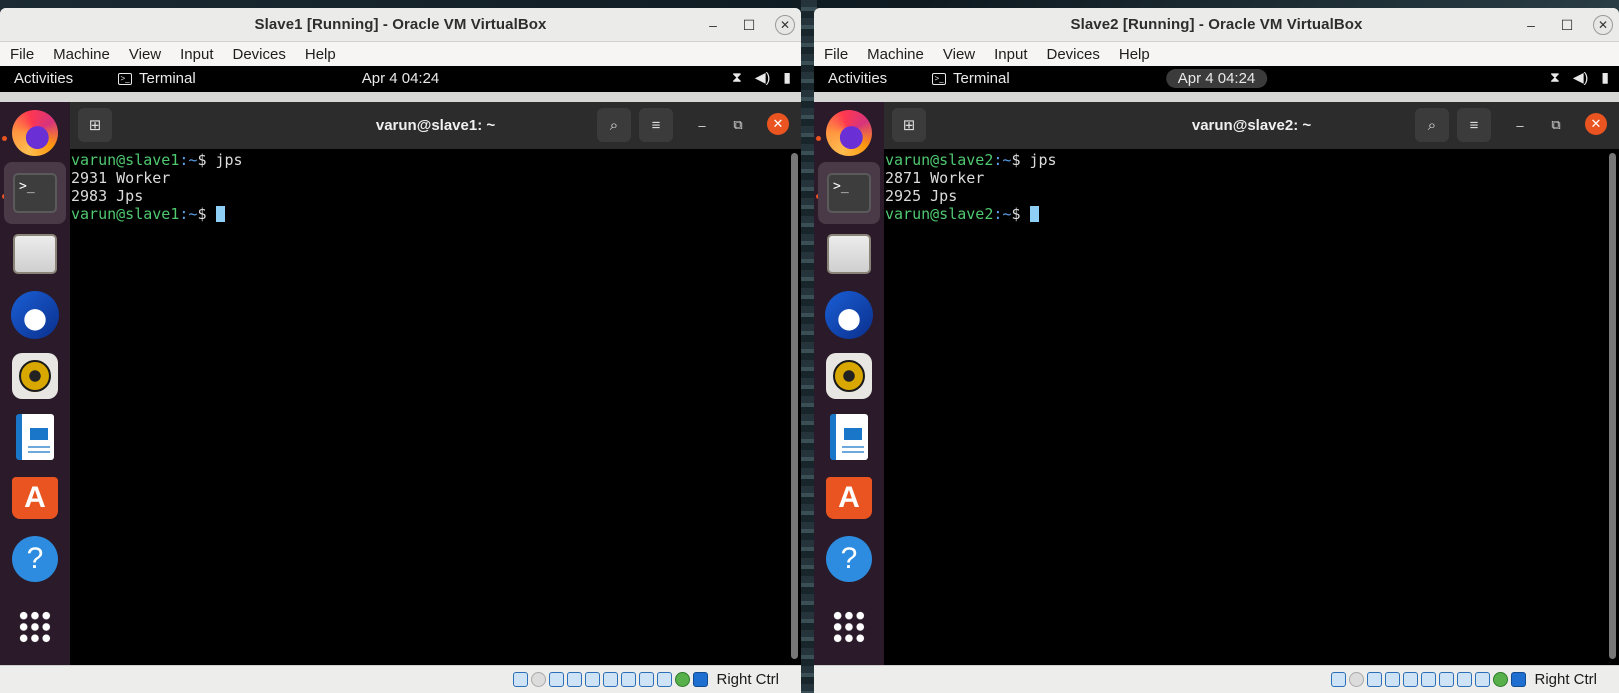 The width and height of the screenshot is (1619, 693). I want to click on search-icon: ⌕, so click(614, 125).